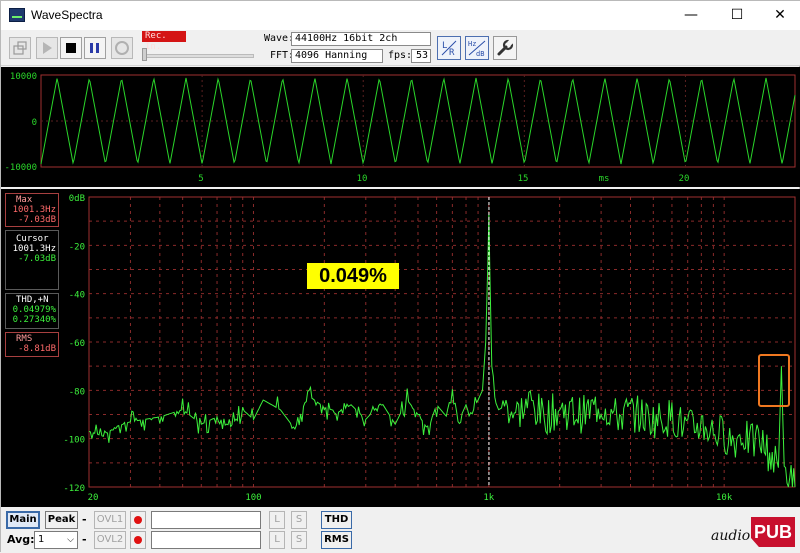  I want to click on highlight-box, so click(774, 380).